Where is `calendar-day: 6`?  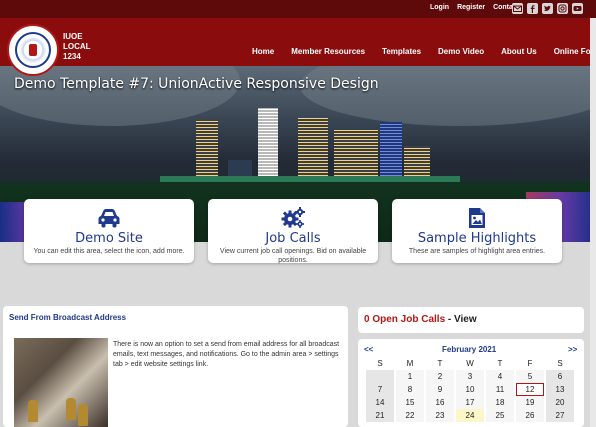 calendar-day: 6 is located at coordinates (560, 376).